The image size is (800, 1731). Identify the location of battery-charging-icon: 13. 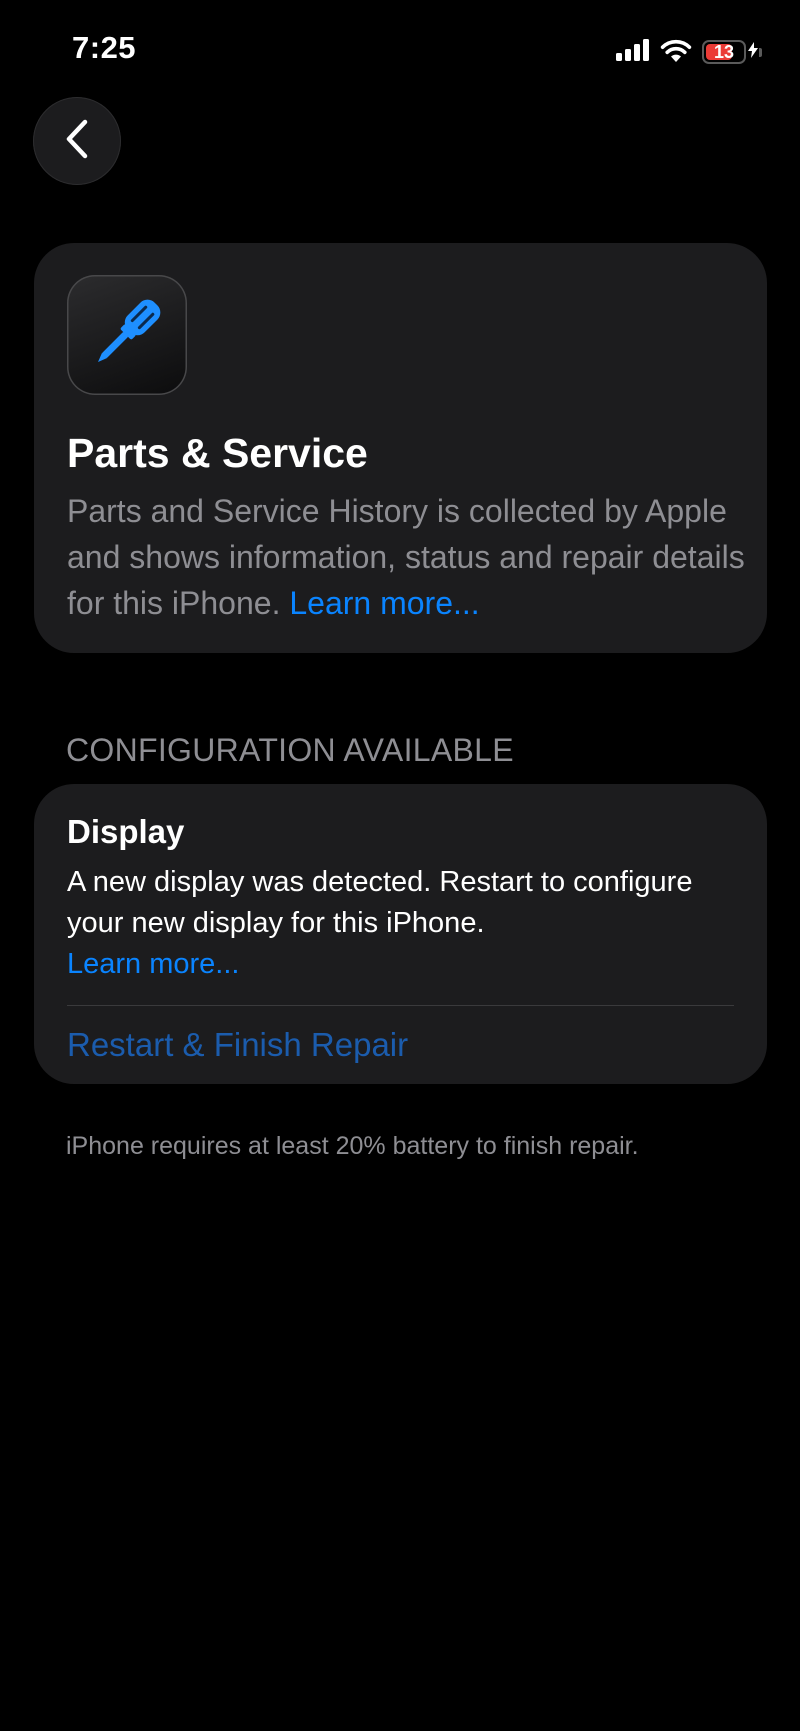
(724, 52).